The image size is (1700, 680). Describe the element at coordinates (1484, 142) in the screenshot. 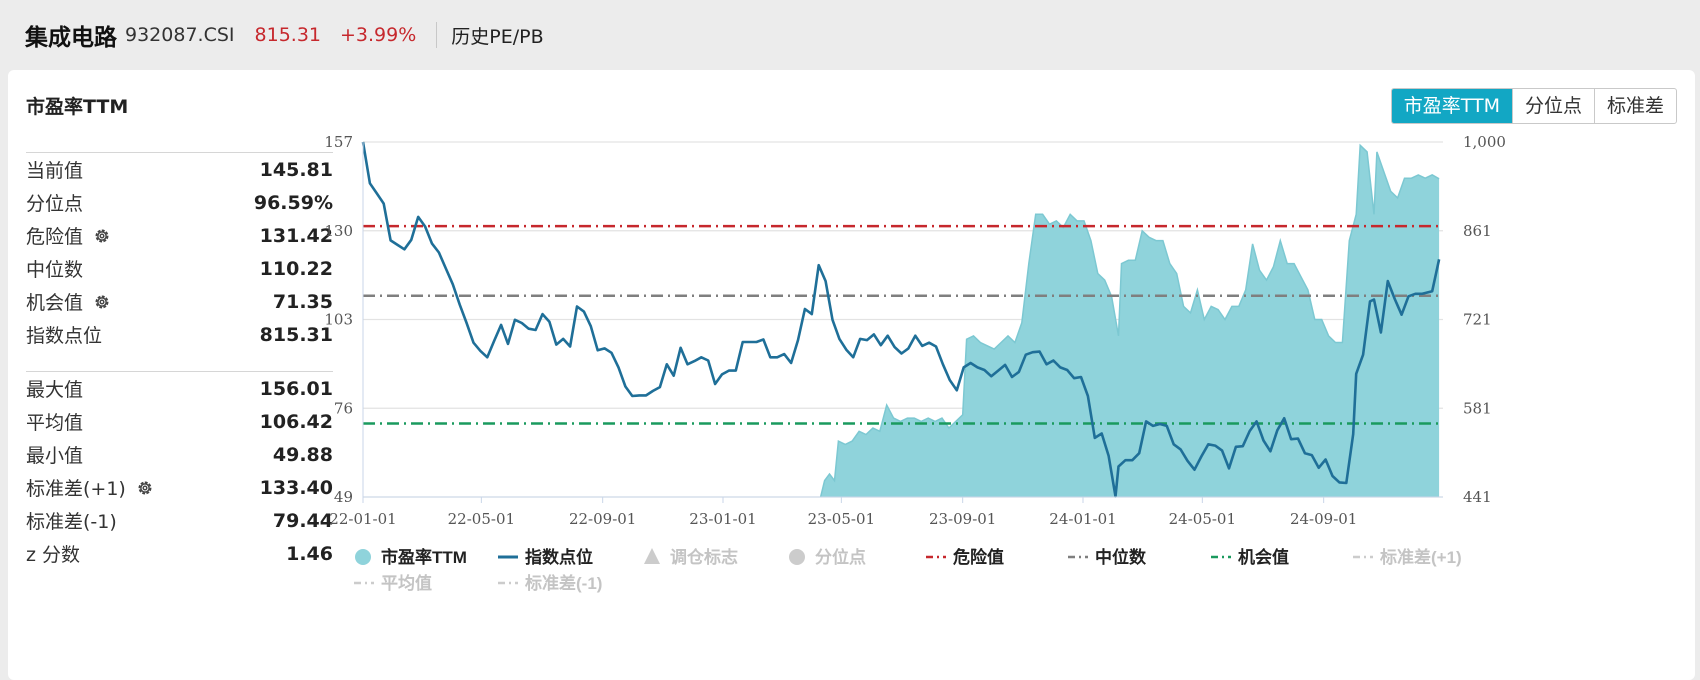

I see `y-right-tick-label: 1,000` at that location.